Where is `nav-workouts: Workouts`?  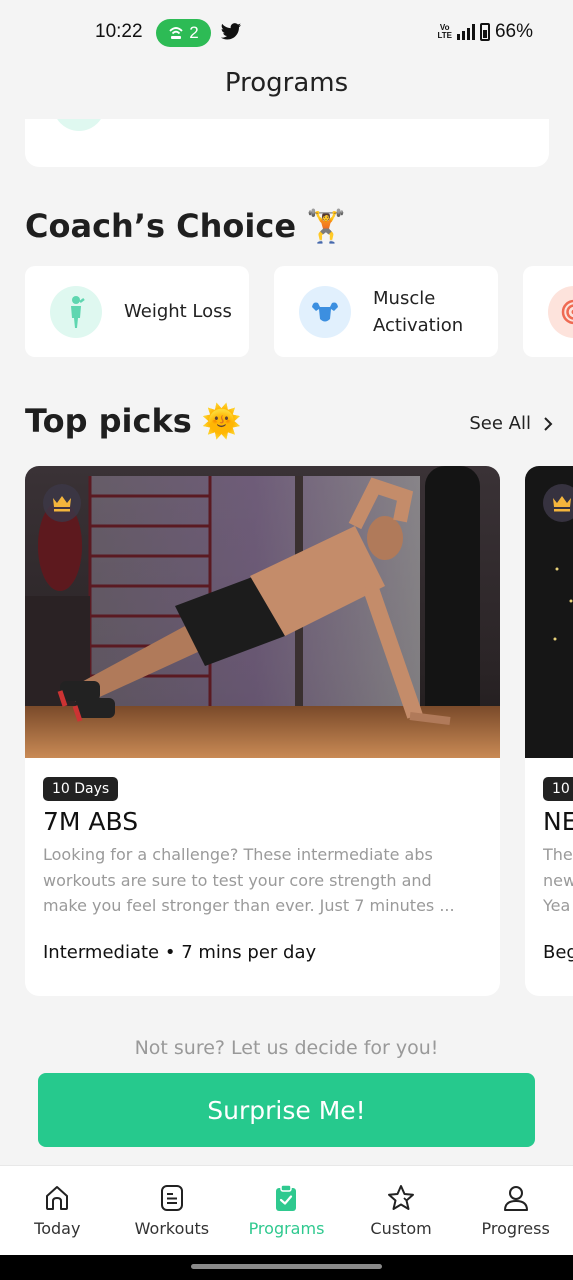
nav-workouts: Workouts is located at coordinates (172, 1210).